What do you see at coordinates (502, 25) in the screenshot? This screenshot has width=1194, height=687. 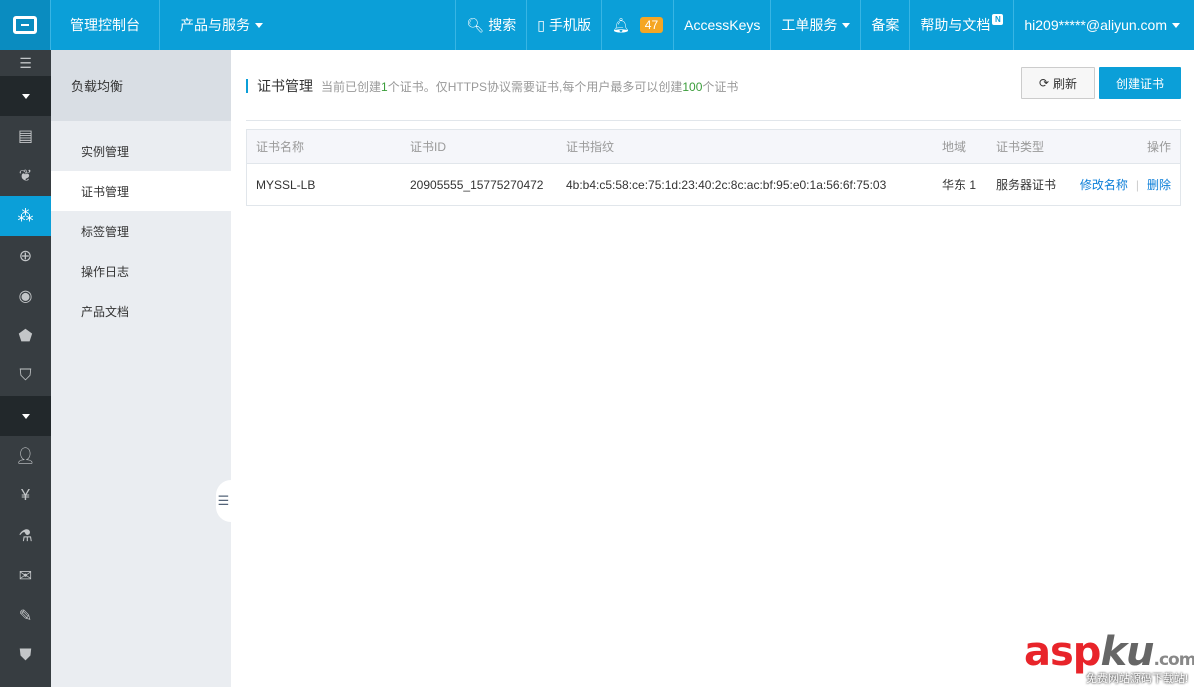 I see `search-label: 搜索` at bounding box center [502, 25].